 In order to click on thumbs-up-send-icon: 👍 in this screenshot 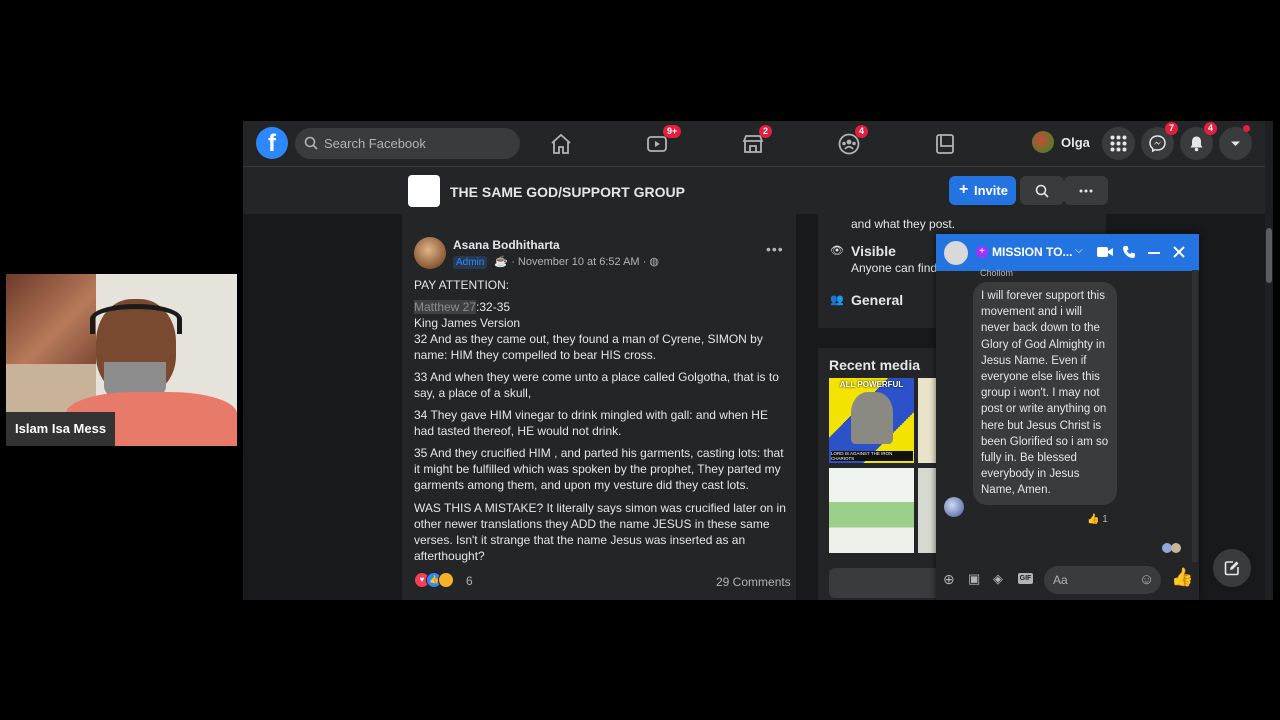, I will do `click(1182, 577)`.